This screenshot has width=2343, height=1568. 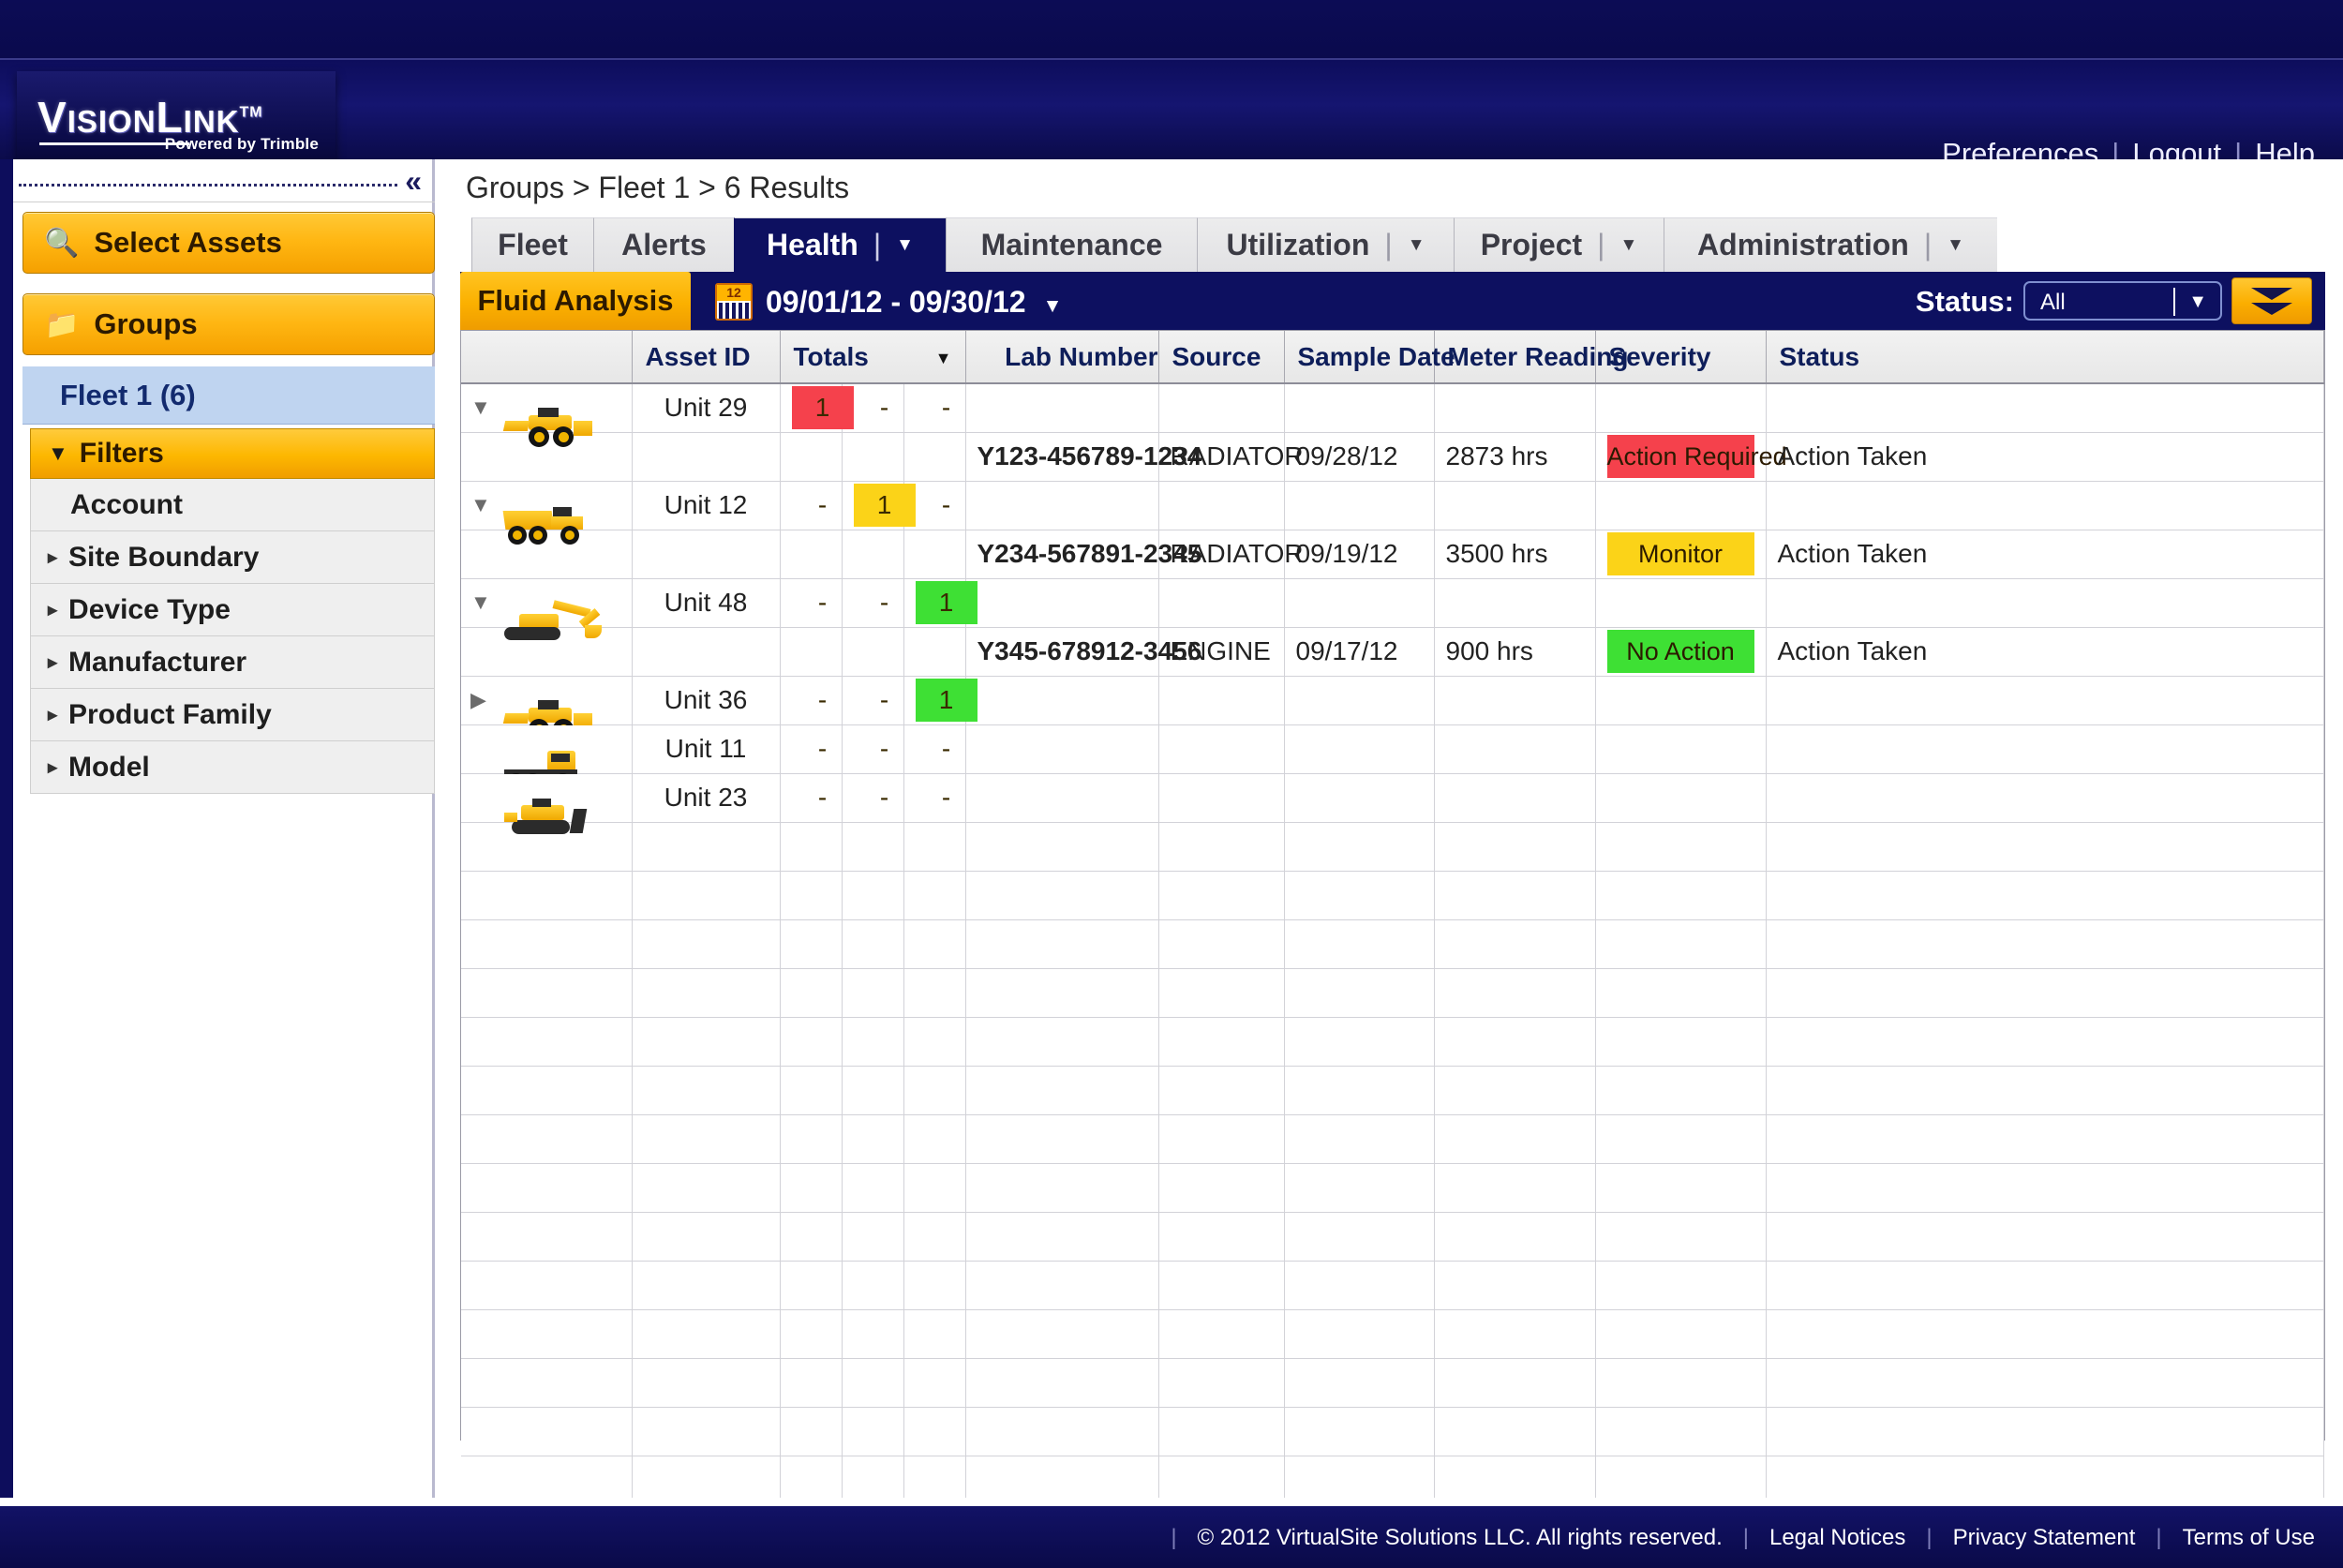 I want to click on footer-link-legal-notices: Legal Notices, so click(x=1837, y=1538).